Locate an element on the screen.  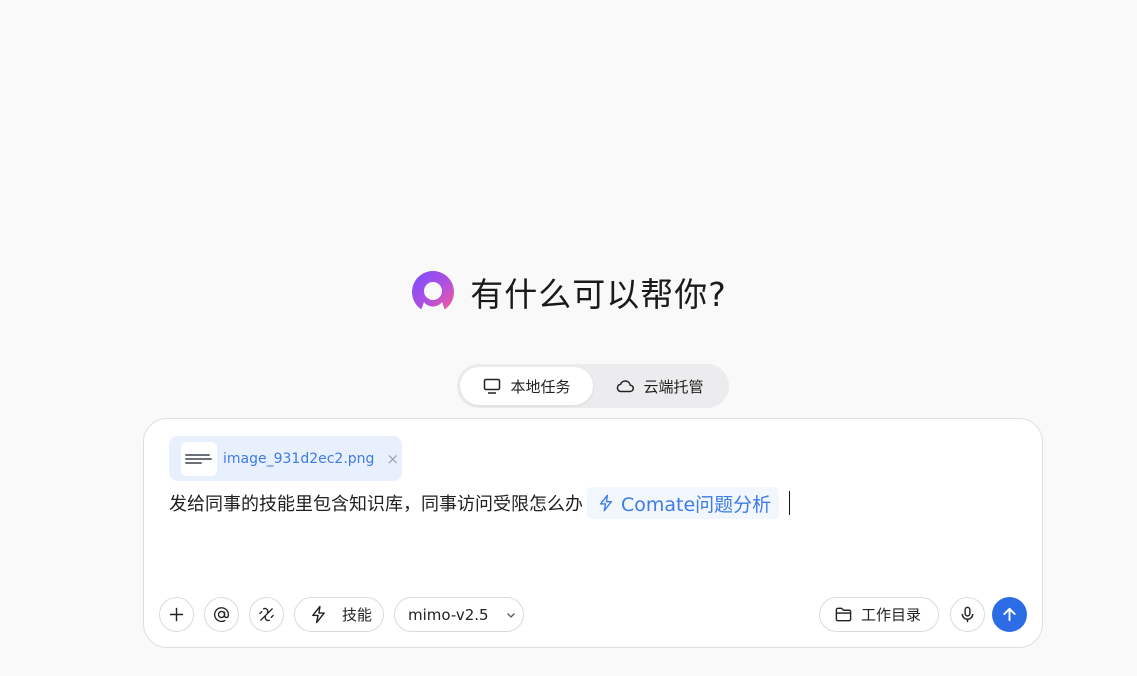
tools-button is located at coordinates (266, 614).